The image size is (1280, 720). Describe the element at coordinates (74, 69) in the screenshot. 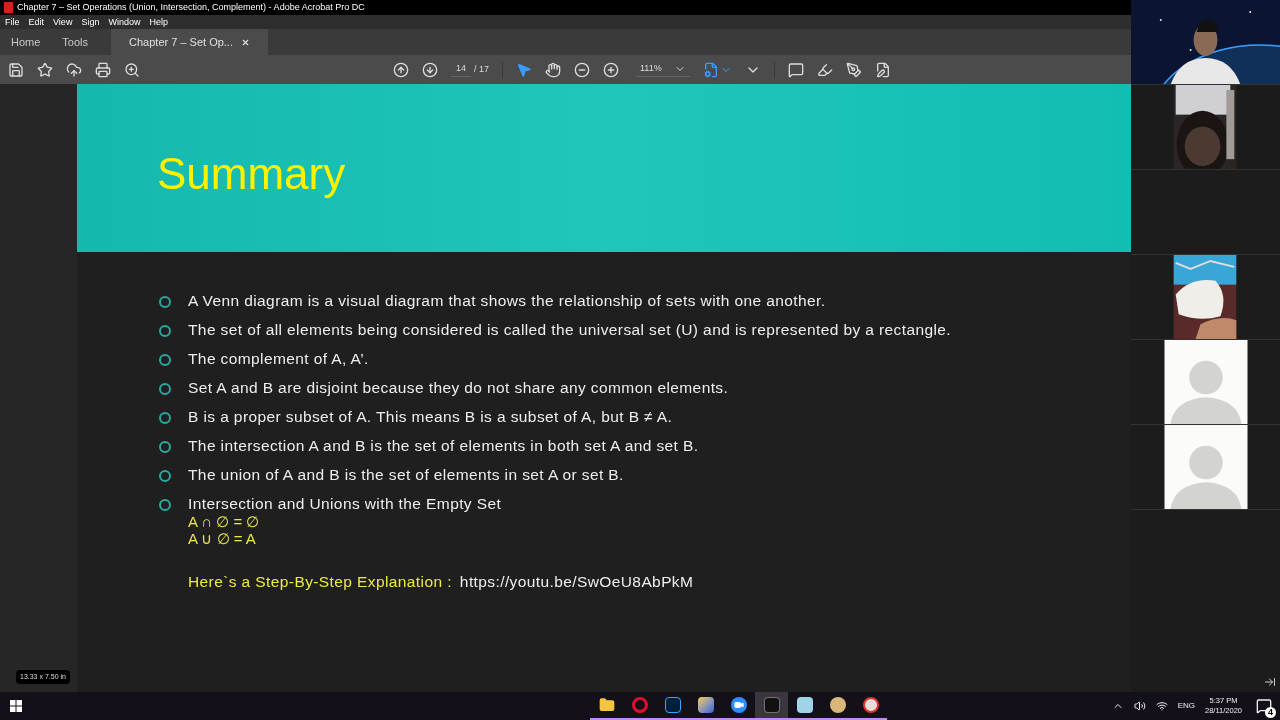

I see `upload-icon` at that location.